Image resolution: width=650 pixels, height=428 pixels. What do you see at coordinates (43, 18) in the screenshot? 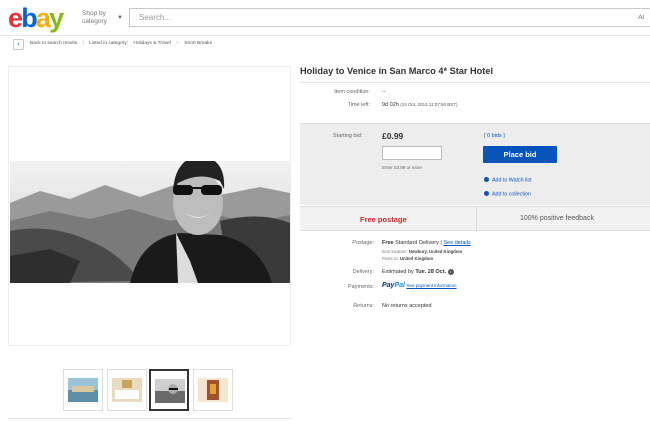
I see `logo-letter-a: a` at bounding box center [43, 18].